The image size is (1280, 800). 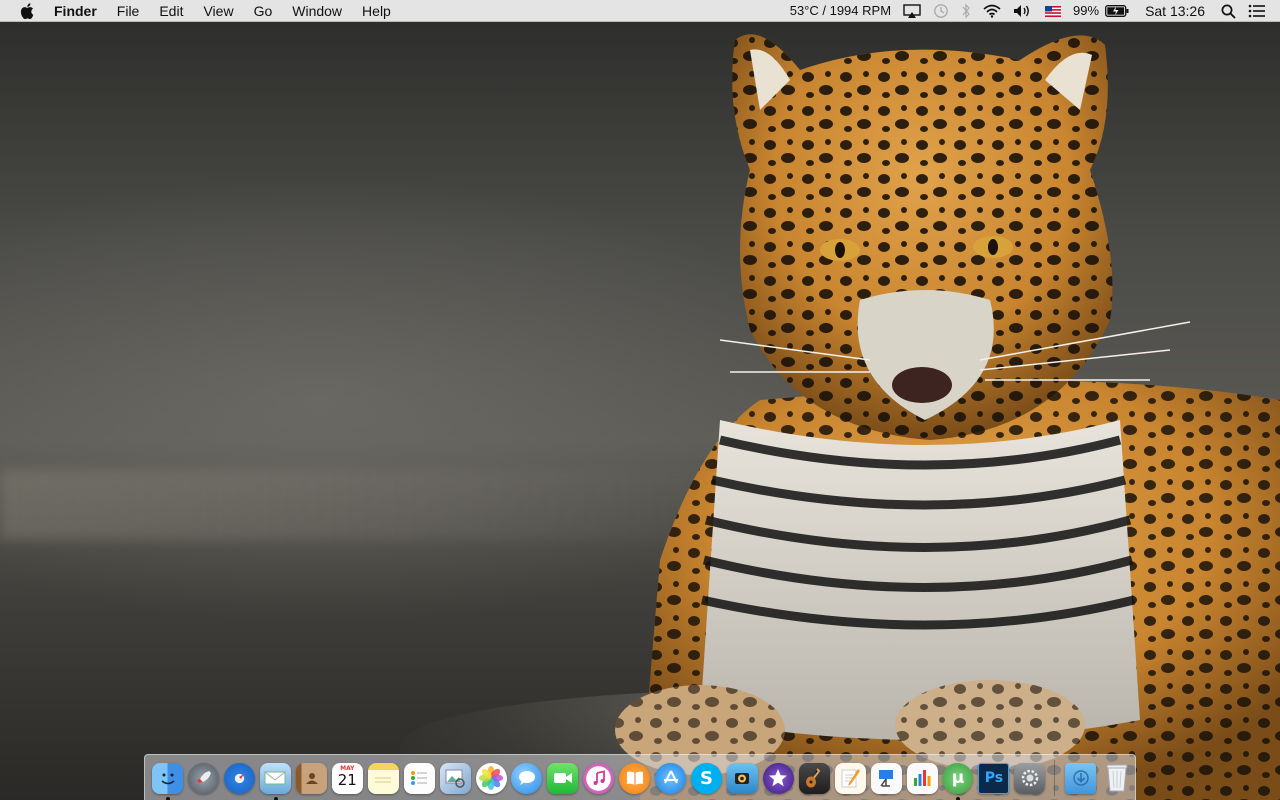 I want to click on wifi-icon, so click(x=992, y=11).